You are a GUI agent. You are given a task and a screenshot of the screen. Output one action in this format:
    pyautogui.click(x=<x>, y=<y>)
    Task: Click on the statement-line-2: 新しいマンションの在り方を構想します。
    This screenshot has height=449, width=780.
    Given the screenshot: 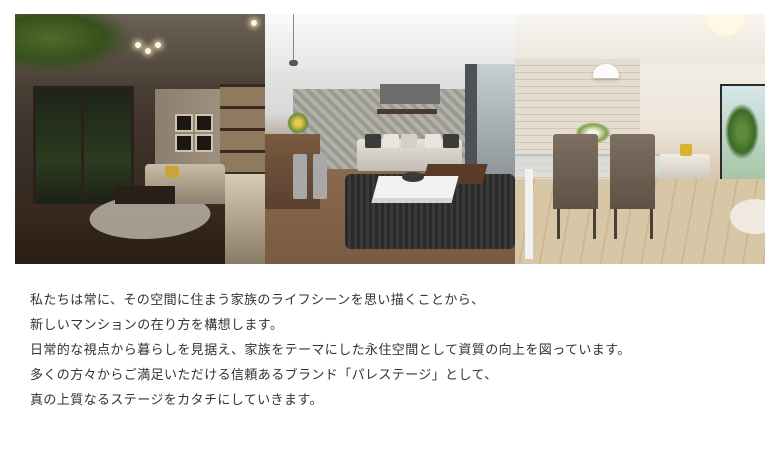 What is the action you would take?
    pyautogui.click(x=157, y=325)
    